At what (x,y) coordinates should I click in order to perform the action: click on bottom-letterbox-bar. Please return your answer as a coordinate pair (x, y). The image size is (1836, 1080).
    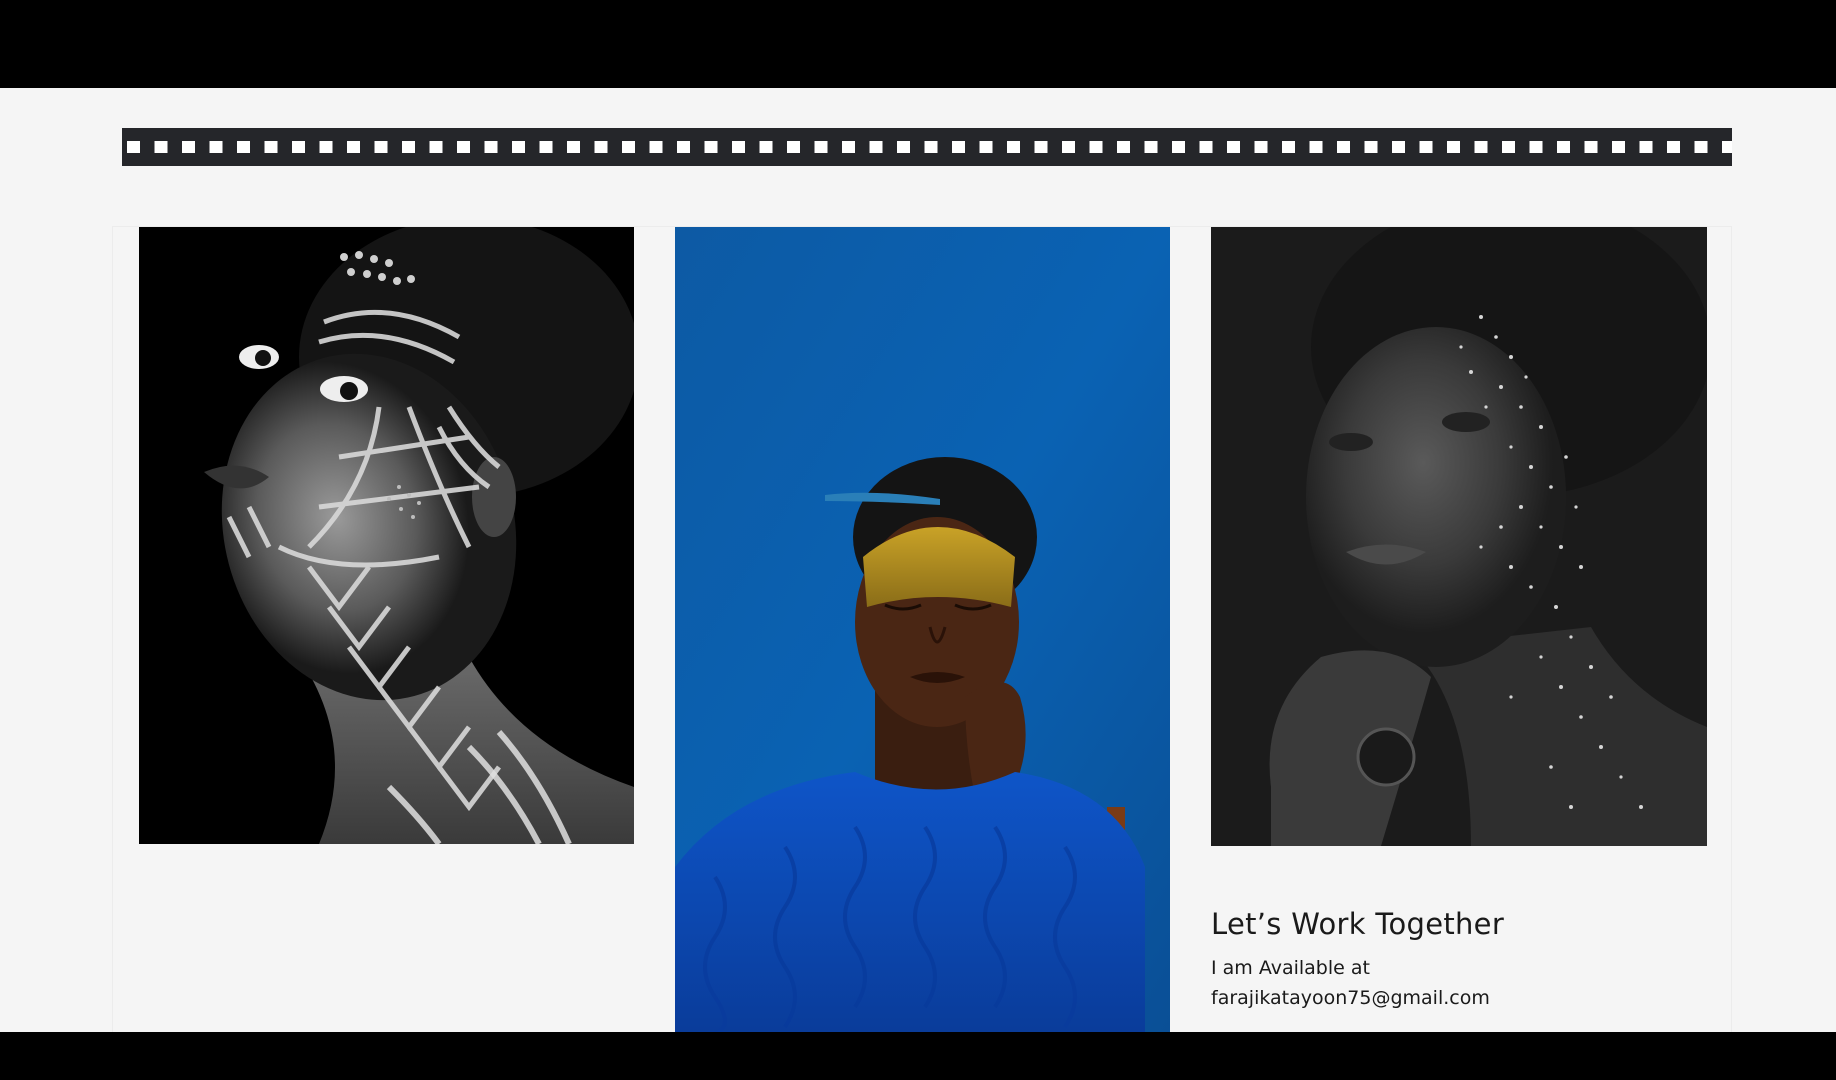
    Looking at the image, I should click on (918, 1056).